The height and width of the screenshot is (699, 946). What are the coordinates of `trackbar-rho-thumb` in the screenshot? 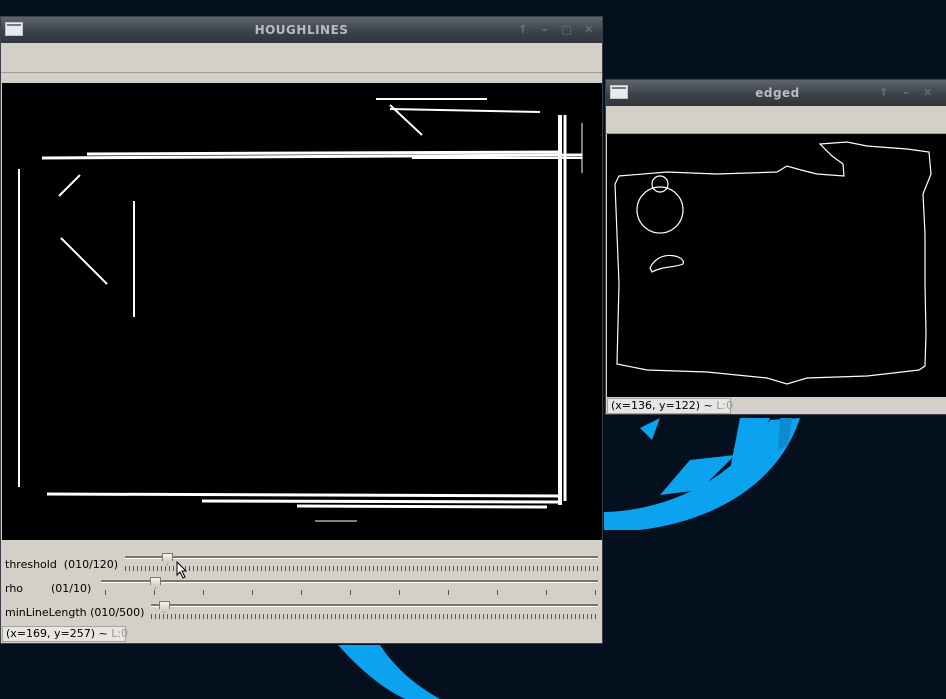 It's located at (155, 583).